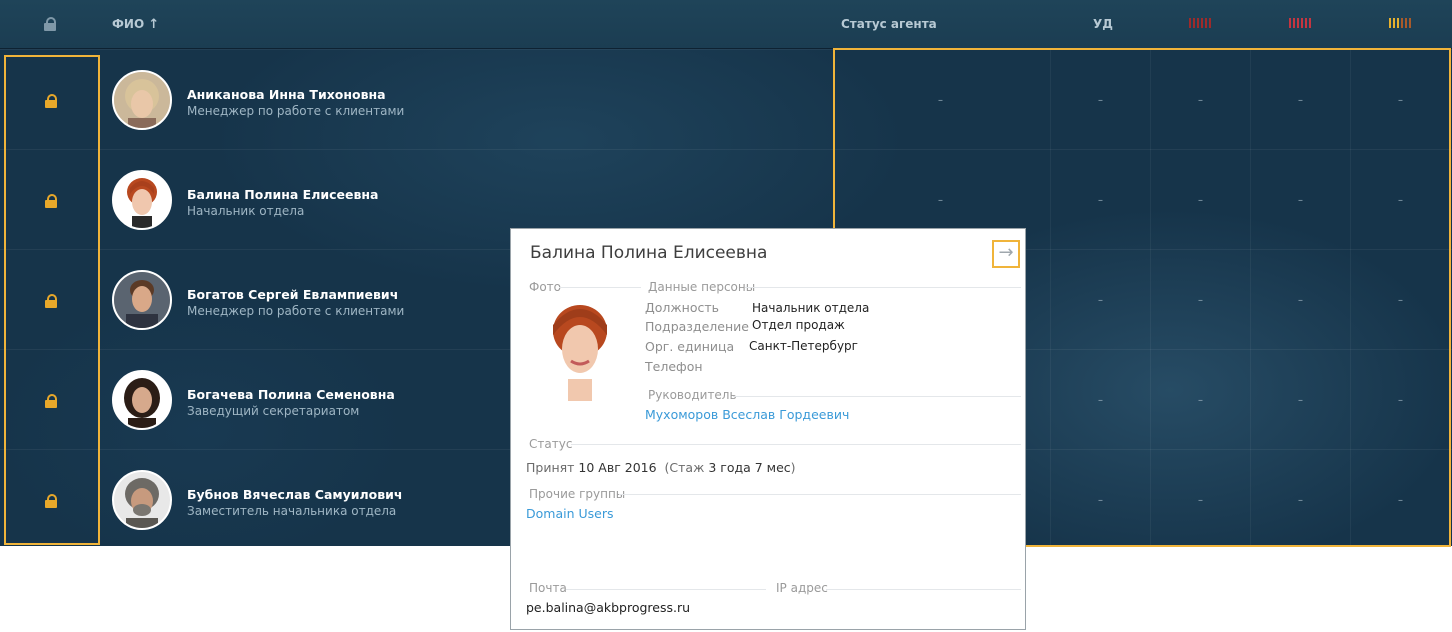  What do you see at coordinates (608, 607) in the screenshot?
I see `email-value: pe.balina@akbprogress.ru` at bounding box center [608, 607].